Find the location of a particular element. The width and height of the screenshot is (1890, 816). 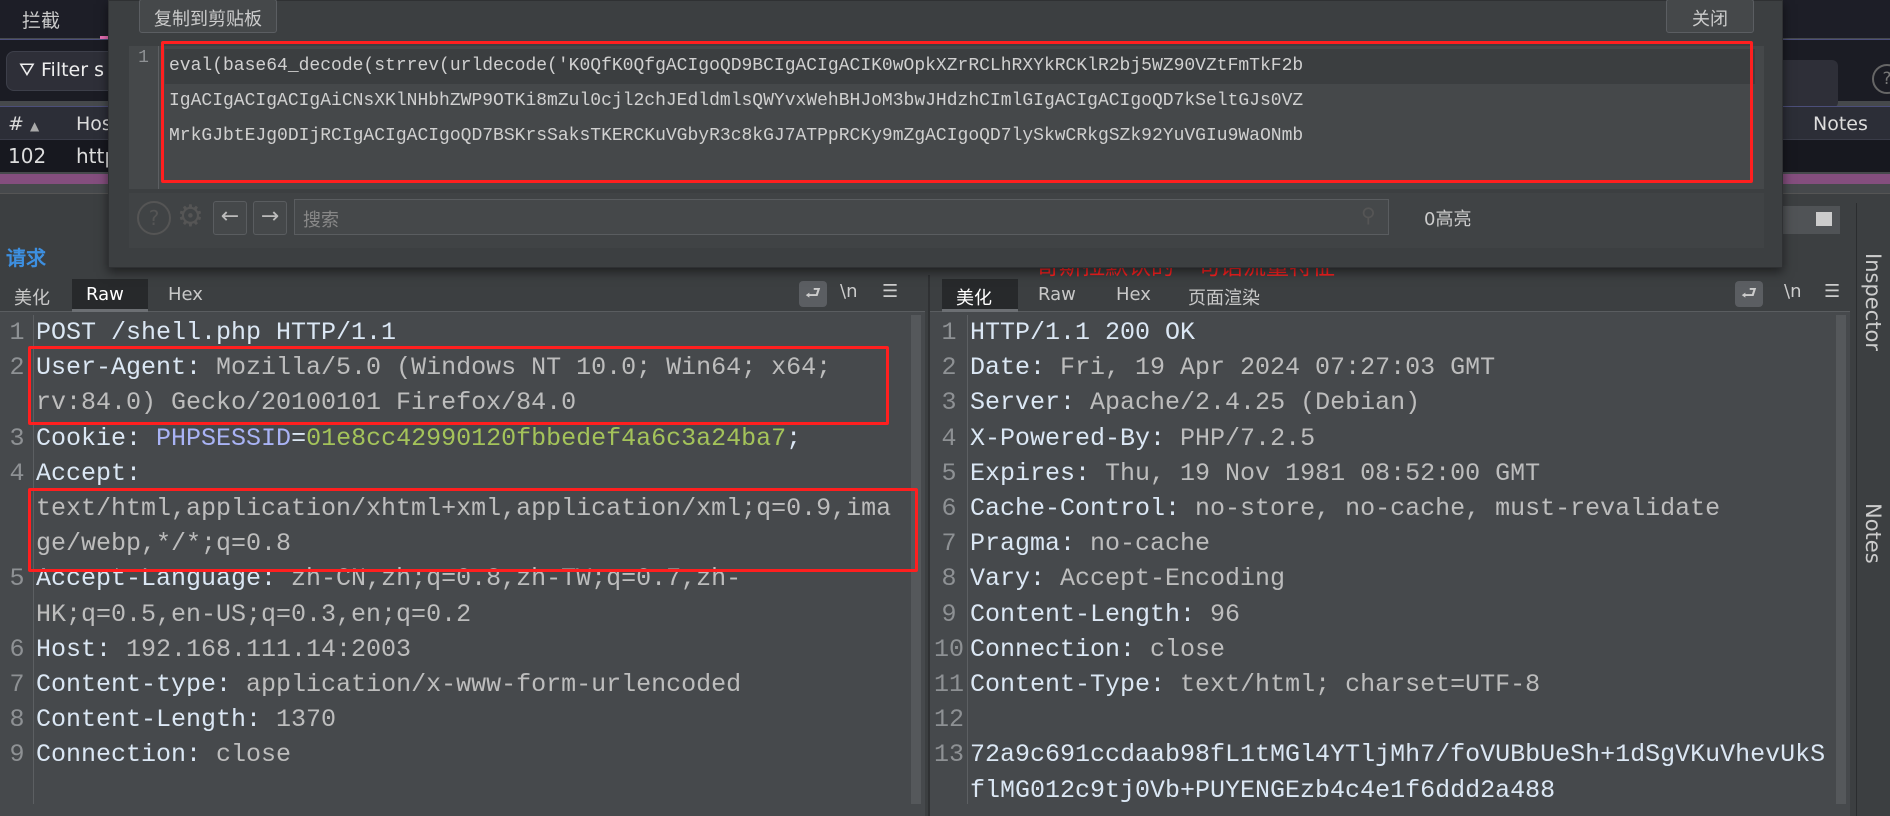

code-line: 6 Host: 192.168.111.14:2003 is located at coordinates (462, 649).